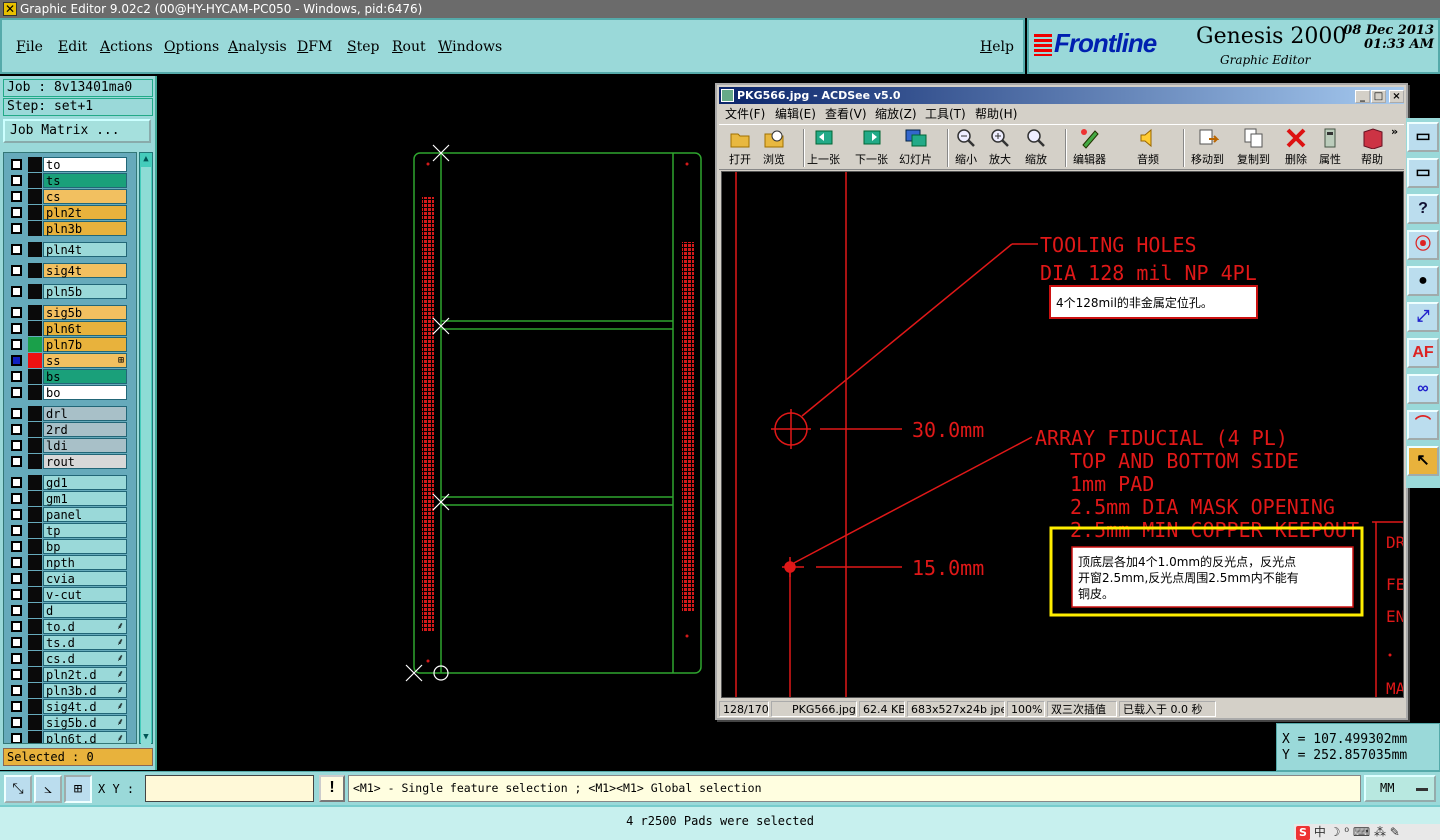 The height and width of the screenshot is (840, 1440). I want to click on af-icon: AF, so click(1423, 353).